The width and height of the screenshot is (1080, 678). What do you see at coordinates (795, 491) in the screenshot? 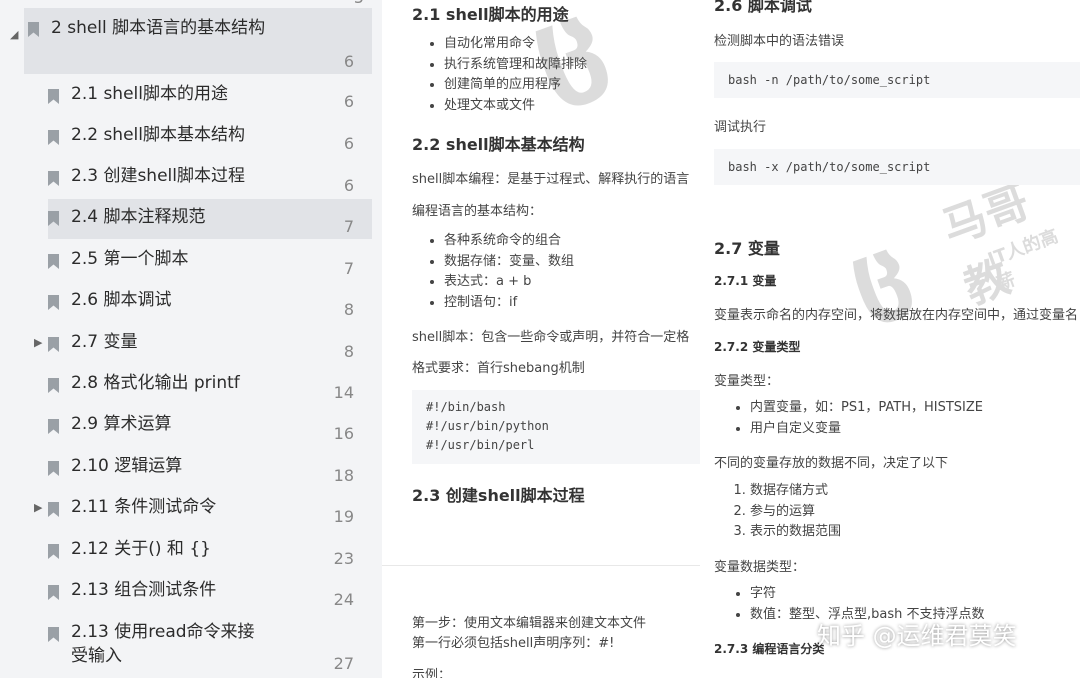
I see `list-item: 数据存储方式` at bounding box center [795, 491].